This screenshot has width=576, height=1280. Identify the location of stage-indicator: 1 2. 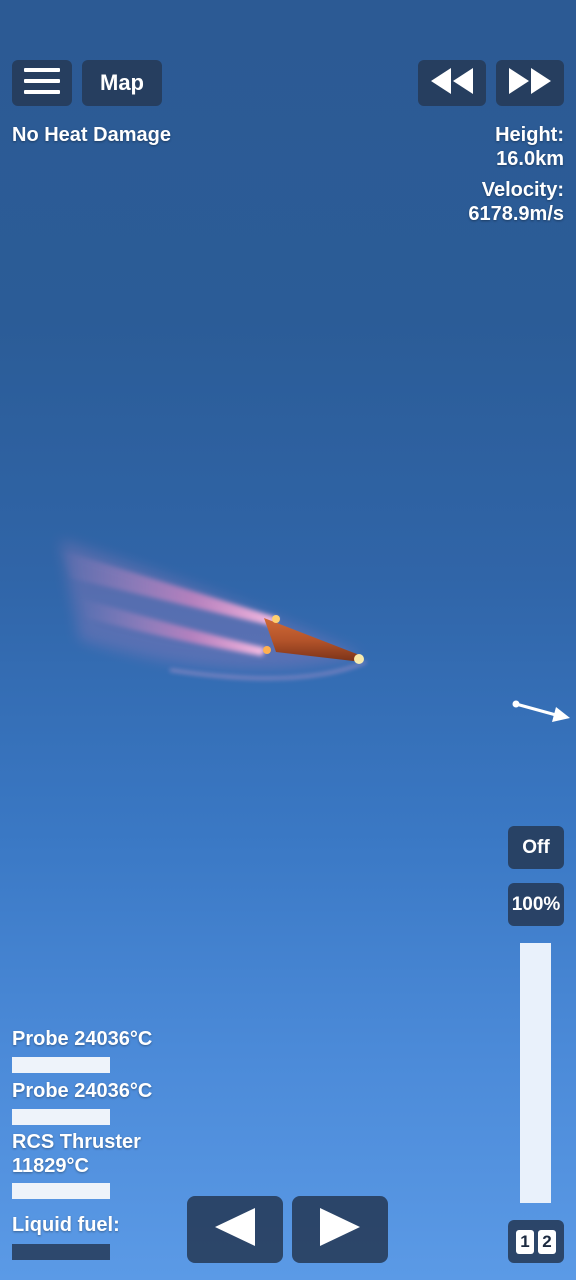
(536, 1241).